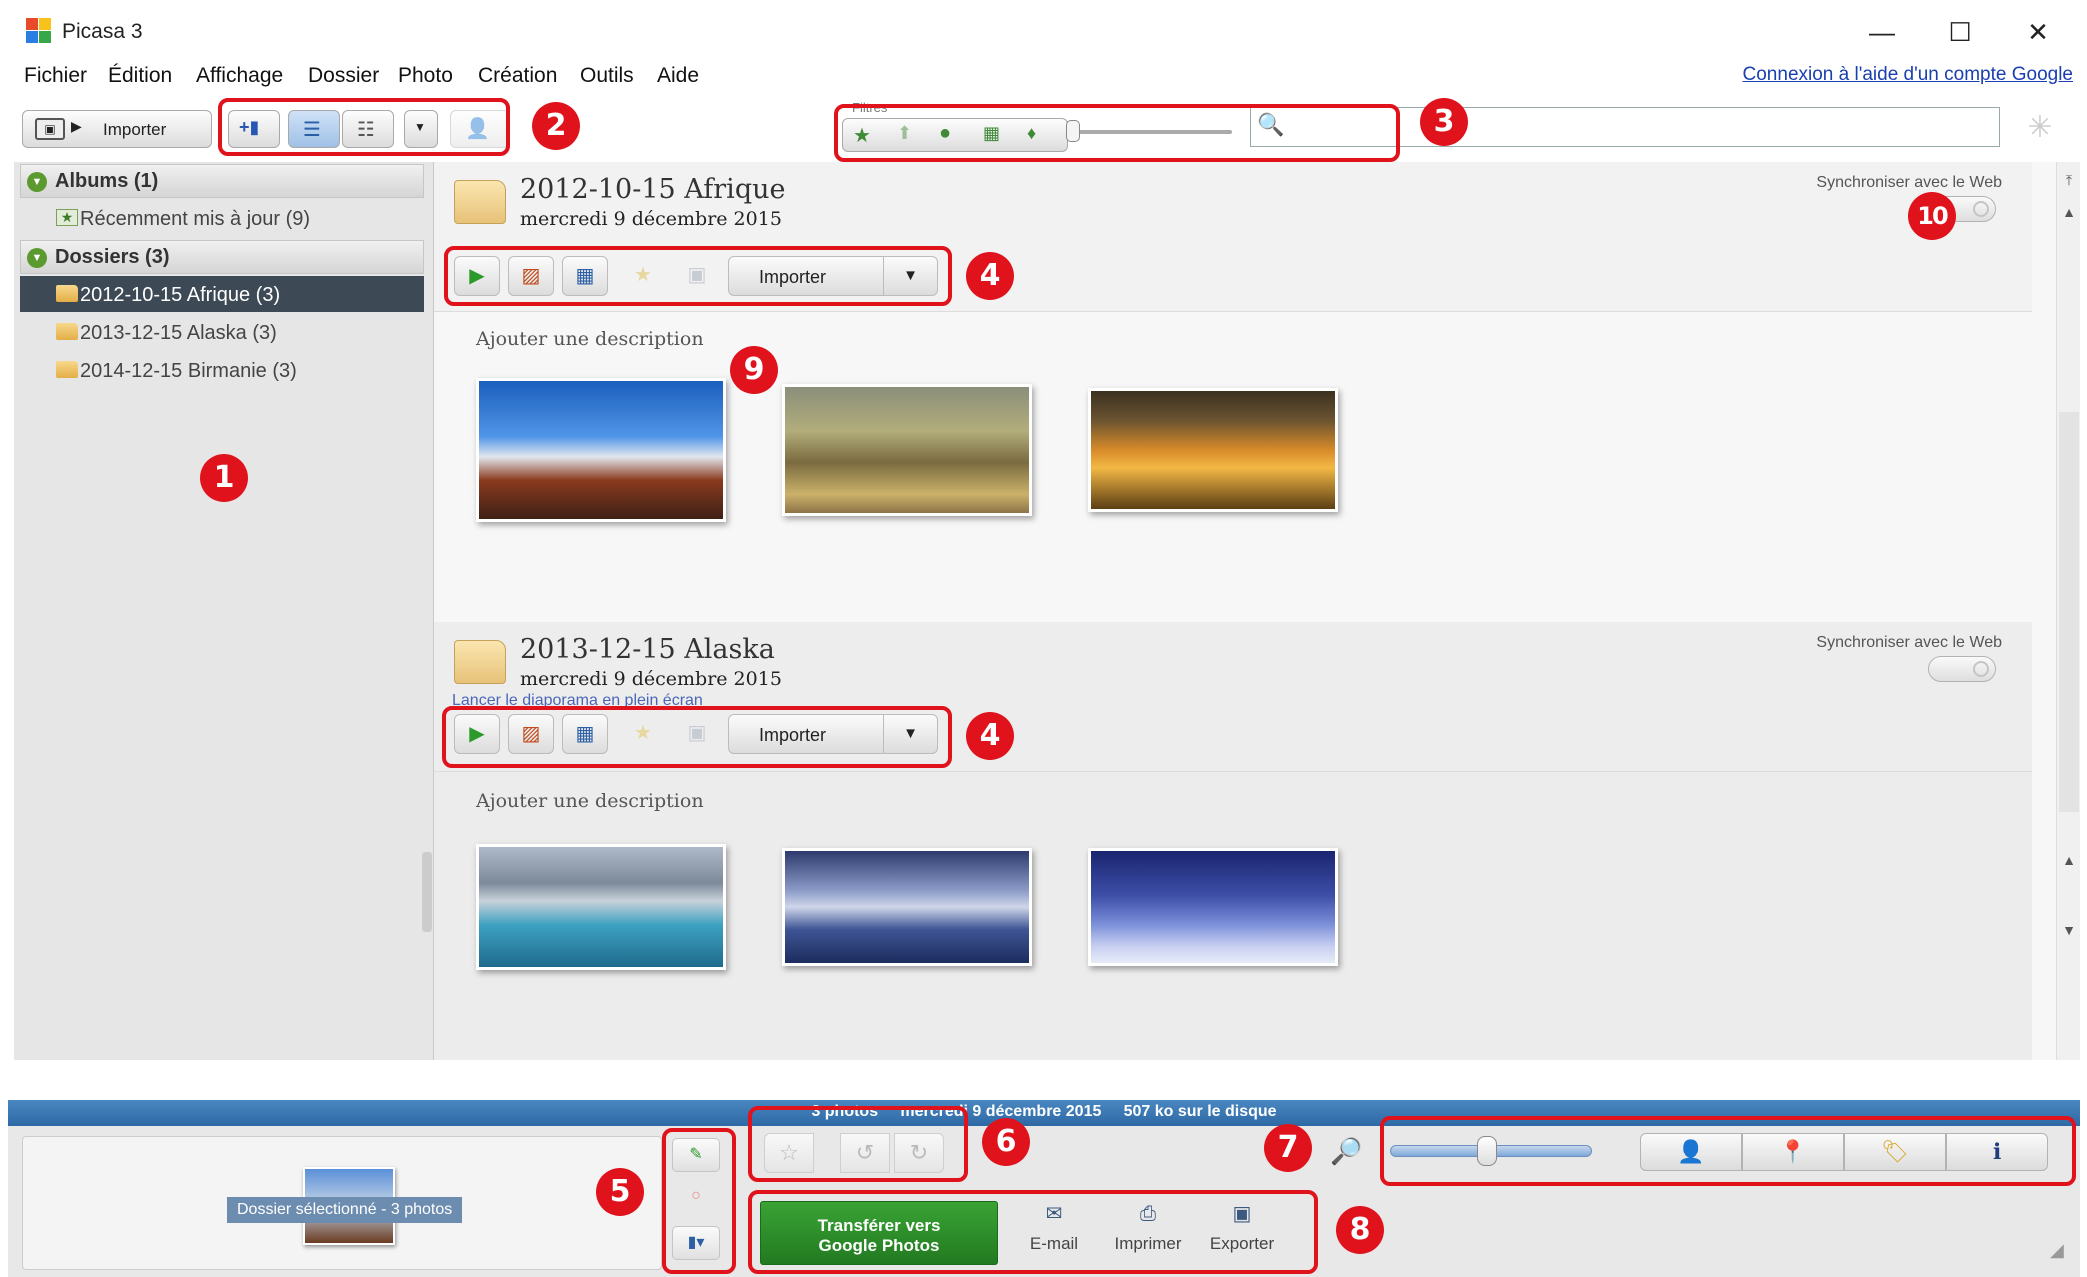 This screenshot has height=1277, width=2087. Describe the element at coordinates (140, 76) in the screenshot. I see `menu-edition: Édition` at that location.